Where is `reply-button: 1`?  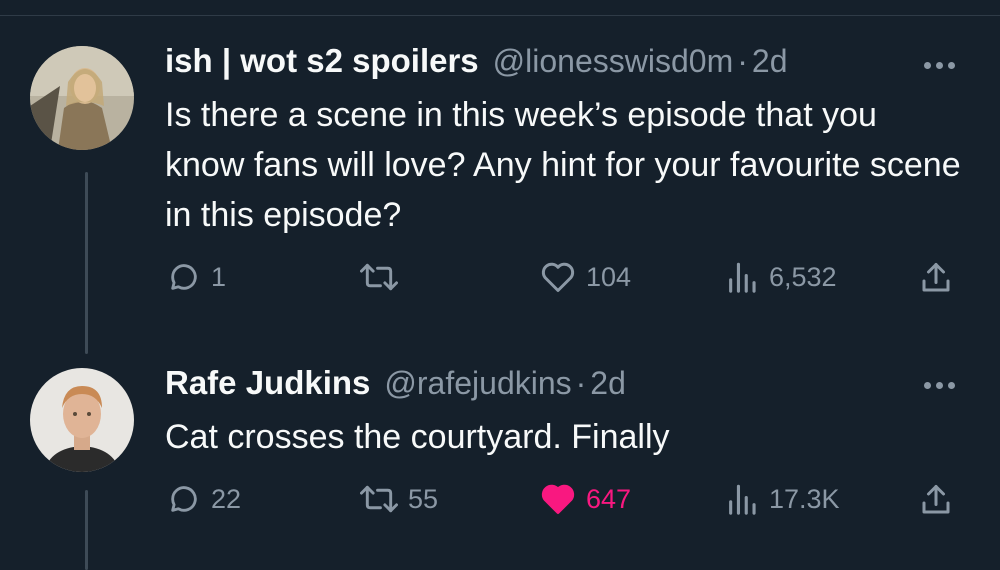
reply-button: 1 is located at coordinates (196, 277).